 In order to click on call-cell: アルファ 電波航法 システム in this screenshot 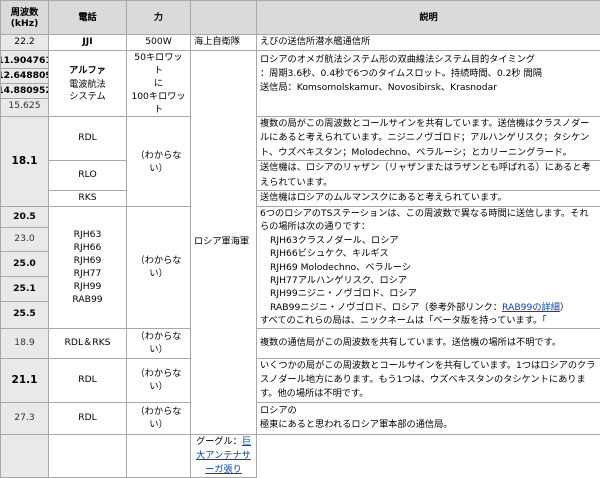, I will do `click(88, 84)`.